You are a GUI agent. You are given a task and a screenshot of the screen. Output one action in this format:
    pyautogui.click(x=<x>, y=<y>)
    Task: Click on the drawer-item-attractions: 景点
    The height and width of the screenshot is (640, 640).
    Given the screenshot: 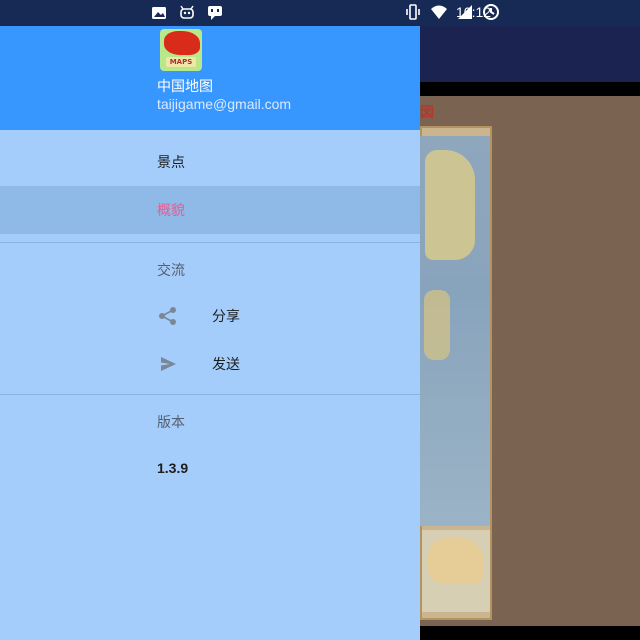 What is the action you would take?
    pyautogui.click(x=210, y=162)
    